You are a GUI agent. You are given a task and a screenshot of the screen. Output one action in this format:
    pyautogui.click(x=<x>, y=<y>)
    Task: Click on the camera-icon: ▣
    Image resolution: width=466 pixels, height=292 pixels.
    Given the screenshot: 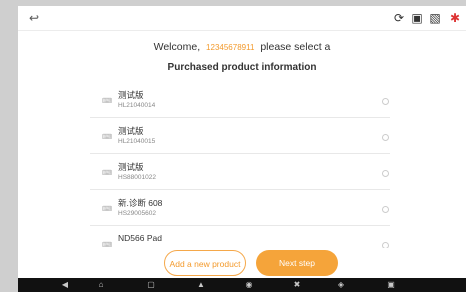 What is the action you would take?
    pyautogui.click(x=417, y=18)
    